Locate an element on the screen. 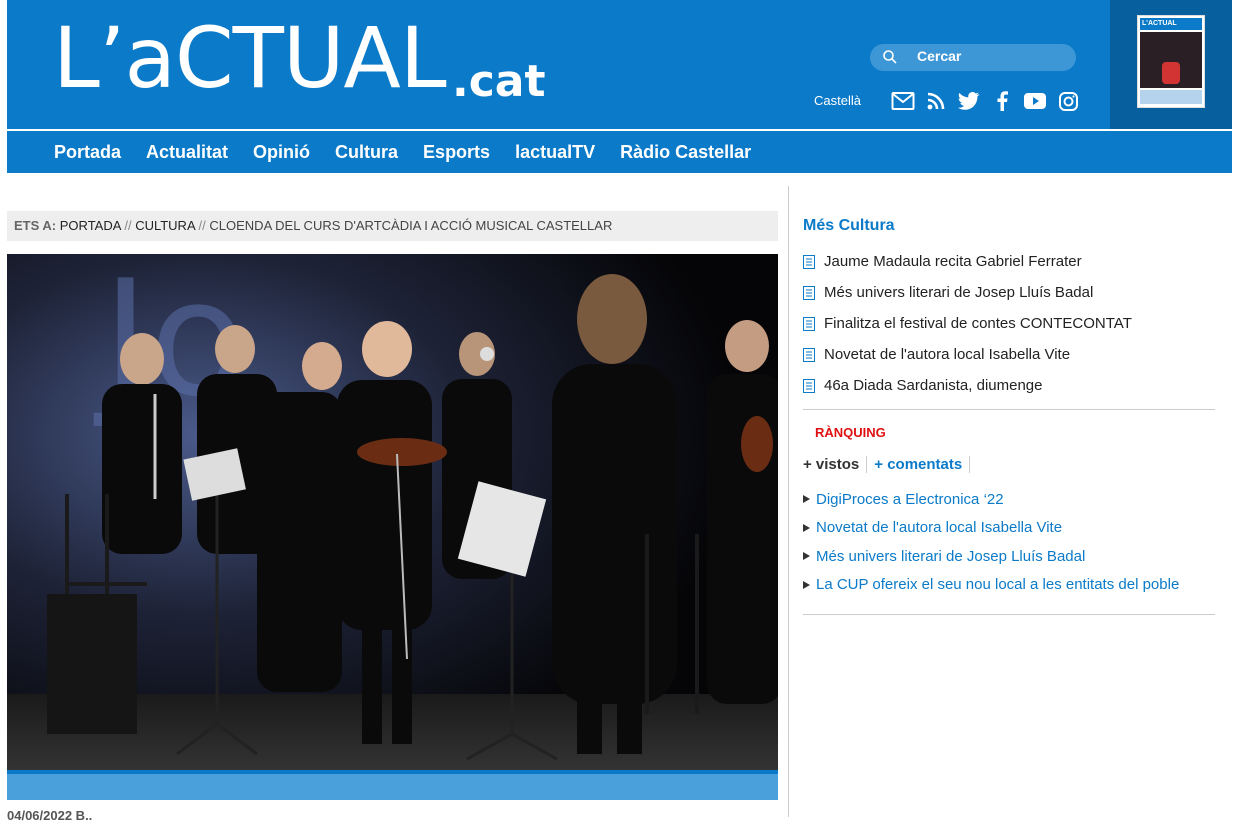 The image size is (1236, 823). breadcrumb-portada: PORTADA is located at coordinates (90, 225).